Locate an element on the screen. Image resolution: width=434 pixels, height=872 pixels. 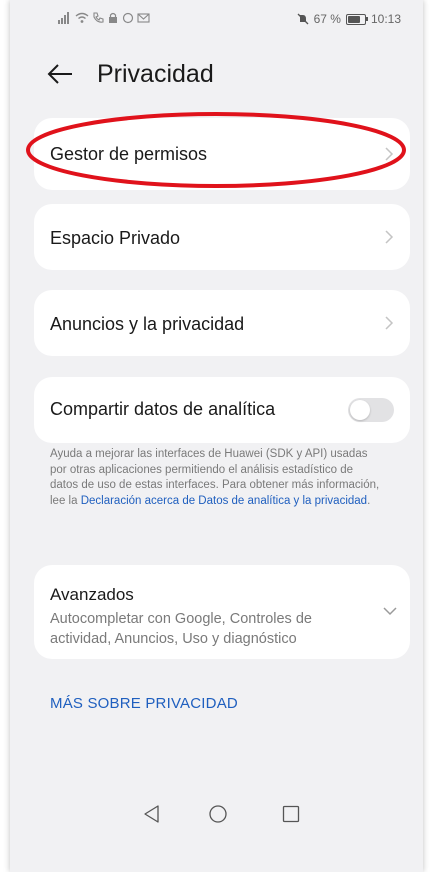
page-title: Privacidad is located at coordinates (155, 74).